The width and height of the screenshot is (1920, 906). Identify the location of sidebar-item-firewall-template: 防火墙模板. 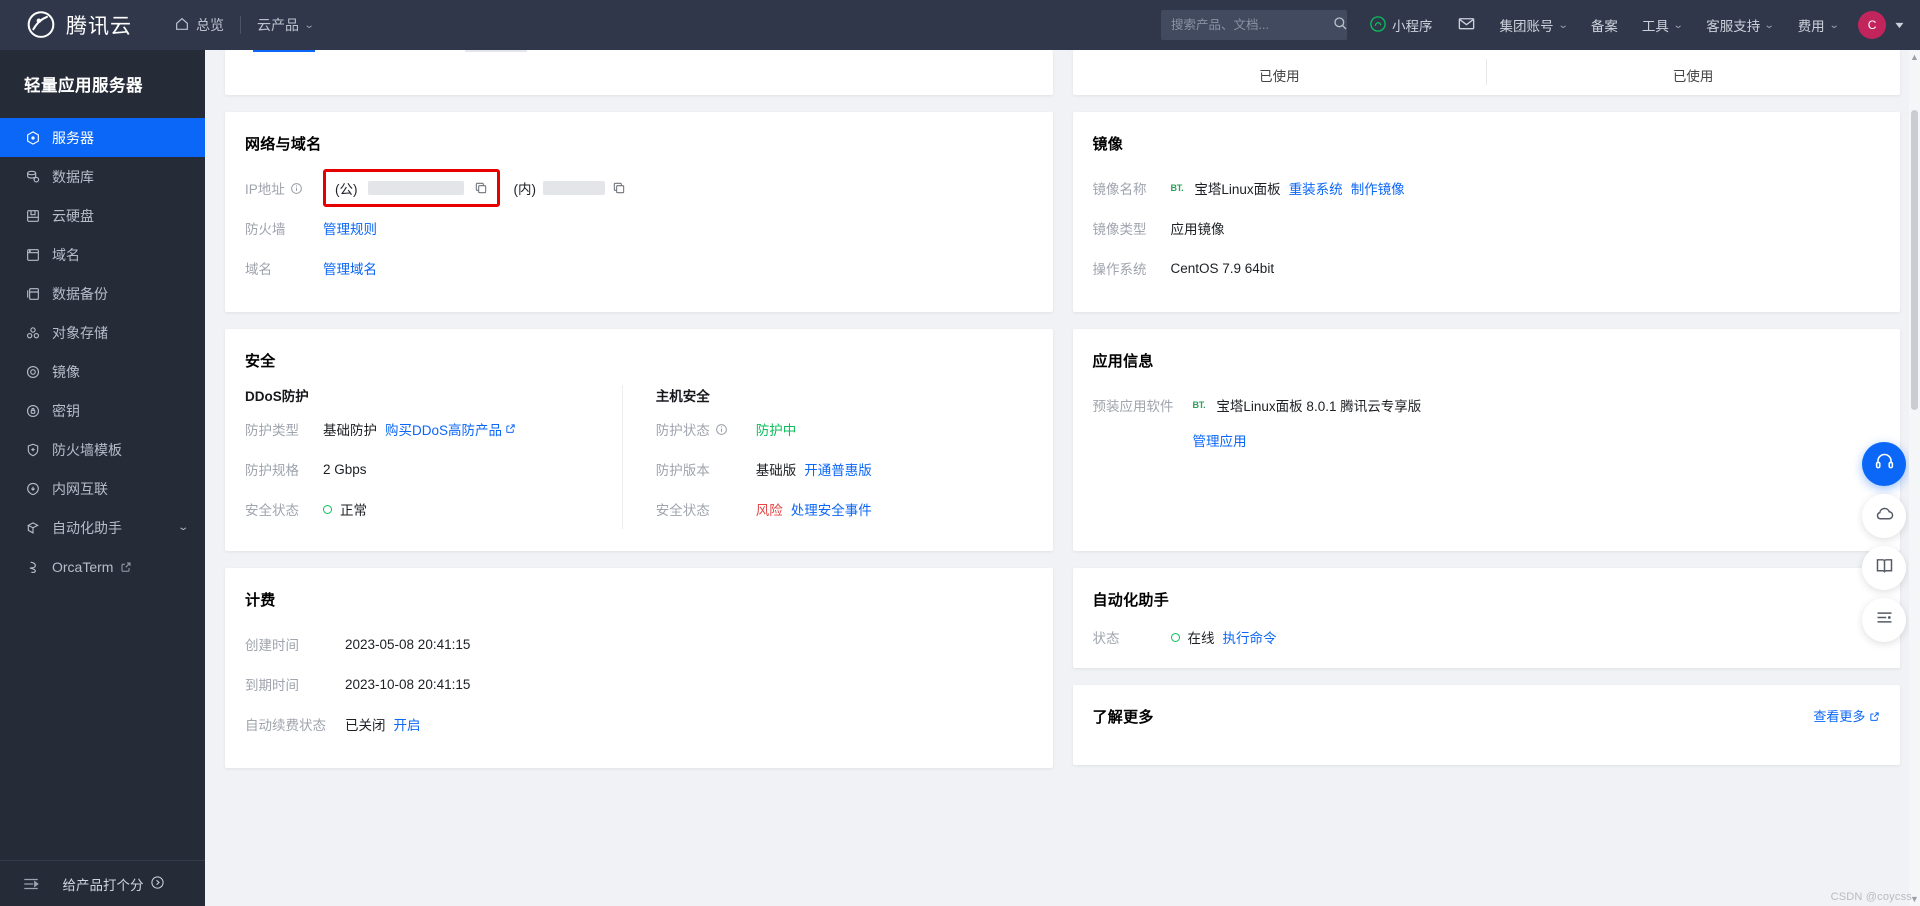
(102, 449).